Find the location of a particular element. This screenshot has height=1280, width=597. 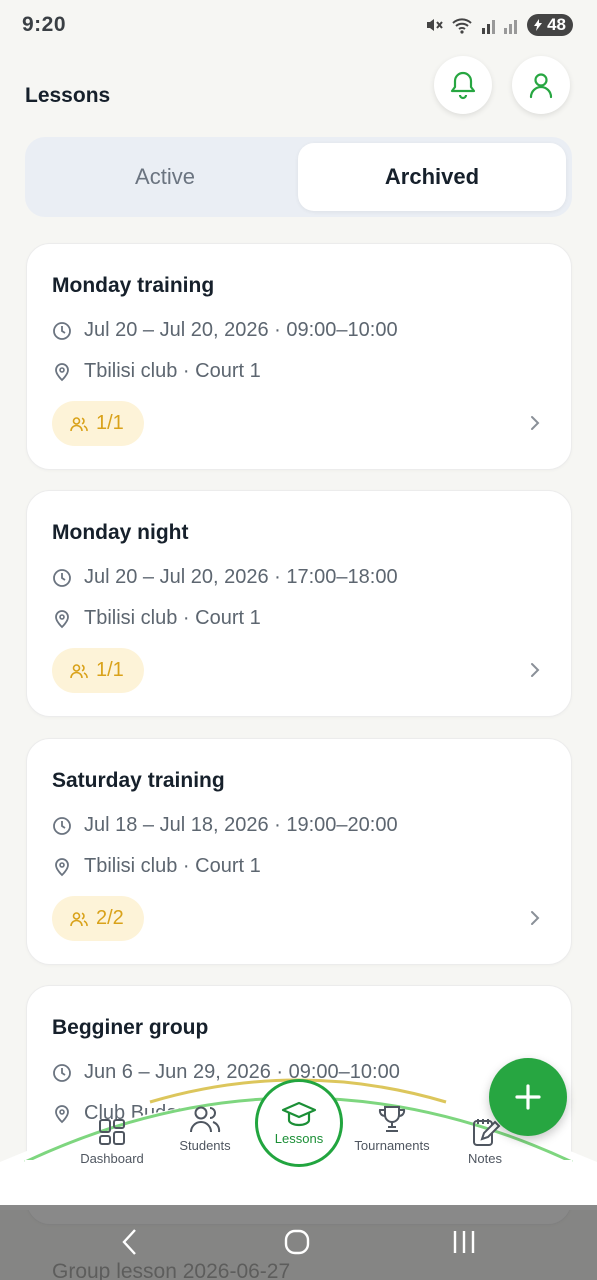

profile-button is located at coordinates (541, 85).